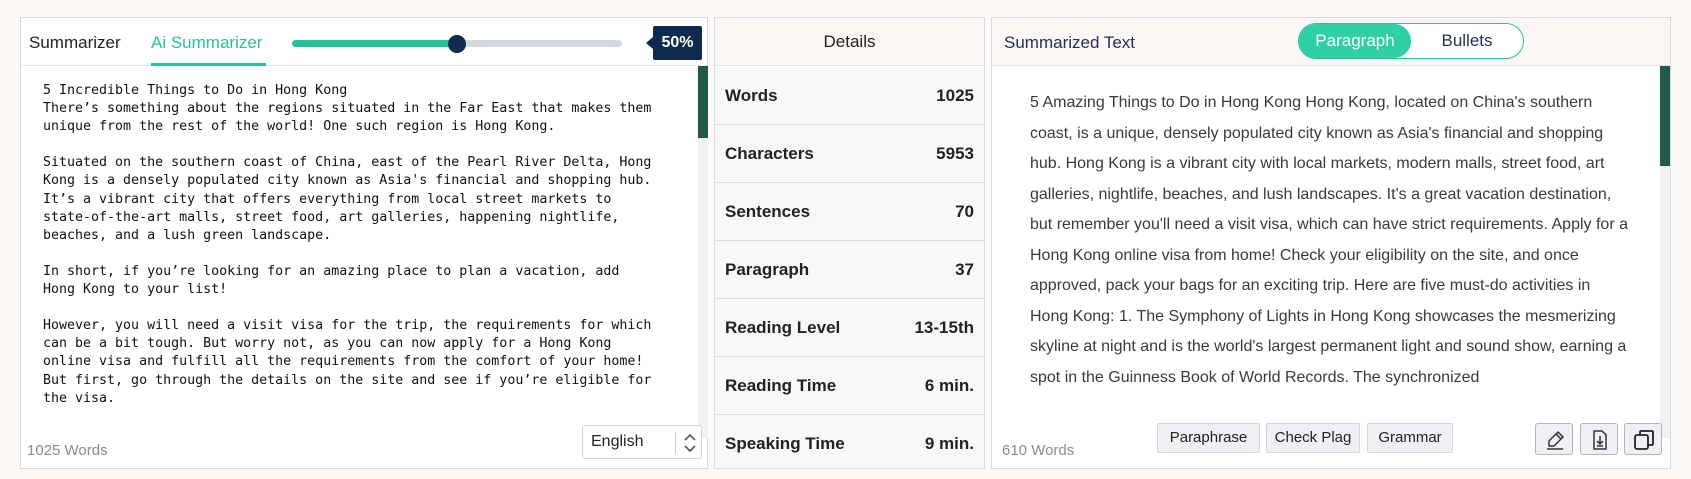 This screenshot has width=1691, height=479. Describe the element at coordinates (949, 385) in the screenshot. I see `detail-value: 6 min.` at that location.